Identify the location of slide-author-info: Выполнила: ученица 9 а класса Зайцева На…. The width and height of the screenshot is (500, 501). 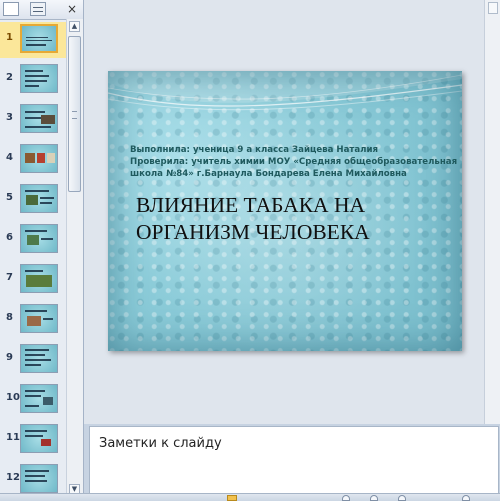
(294, 162).